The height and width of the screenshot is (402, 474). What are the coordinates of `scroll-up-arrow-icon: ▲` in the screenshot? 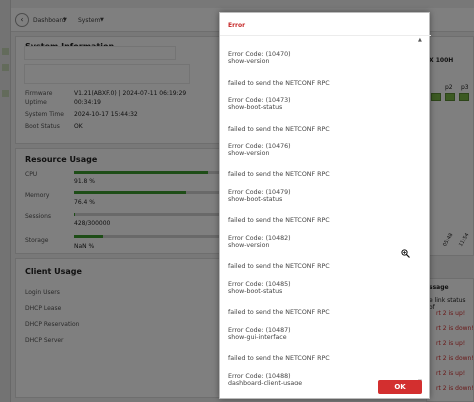 It's located at (420, 40).